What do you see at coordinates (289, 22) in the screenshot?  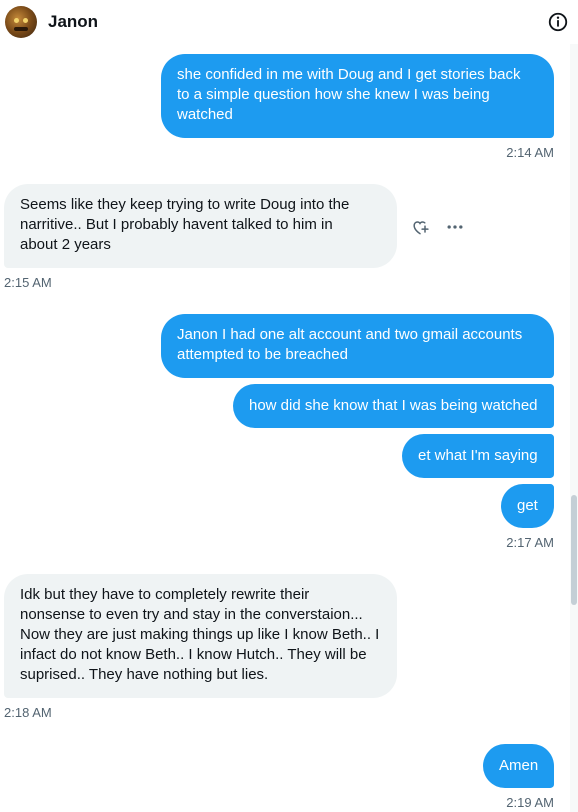 I see `conversation-header: Janon` at bounding box center [289, 22].